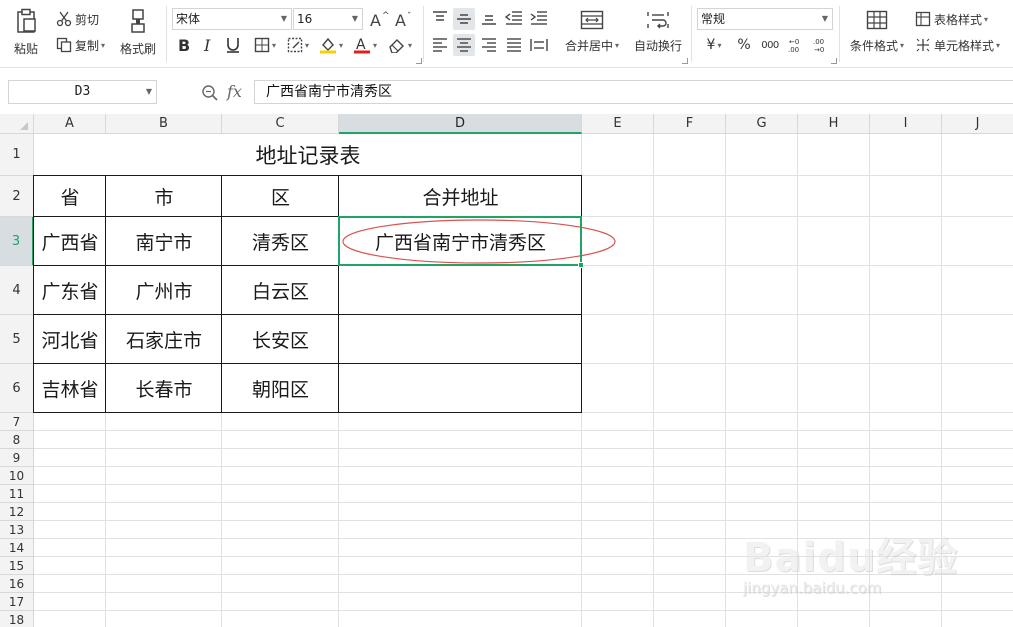  Describe the element at coordinates (685, 61) in the screenshot. I see `alignment-group-launcher` at that location.